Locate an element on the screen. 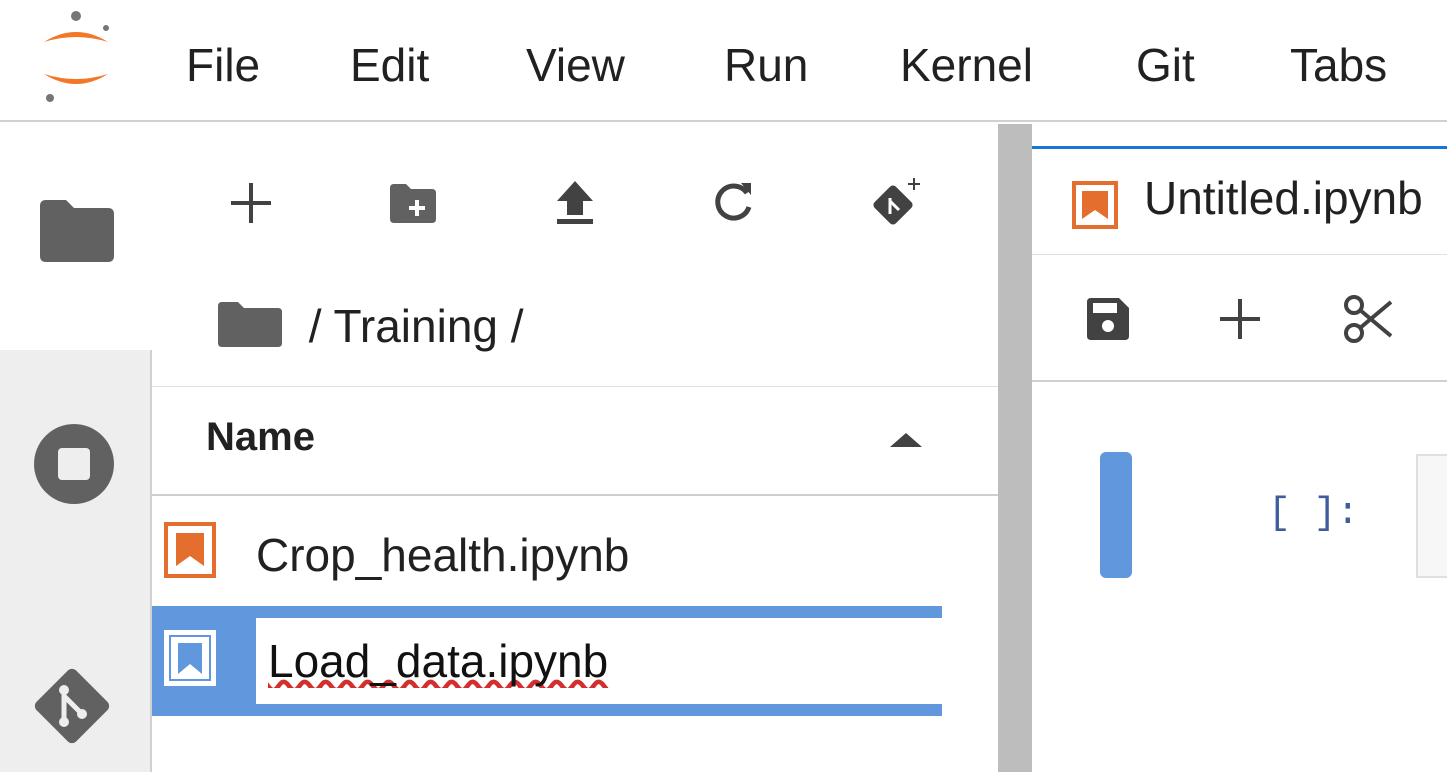 This screenshot has width=1447, height=772. panel-splitter is located at coordinates (1015, 448).